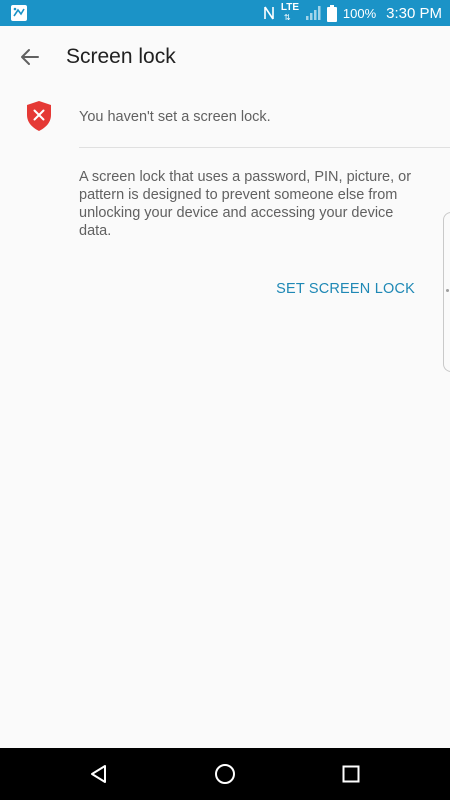 This screenshot has width=450, height=800. I want to click on status-text: You haven't set a screen lock., so click(175, 117).